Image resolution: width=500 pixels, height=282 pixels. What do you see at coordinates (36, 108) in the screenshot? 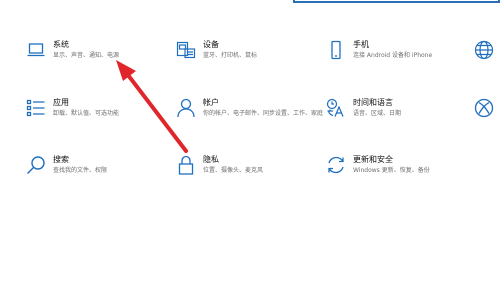
I see `apps-list-icon` at bounding box center [36, 108].